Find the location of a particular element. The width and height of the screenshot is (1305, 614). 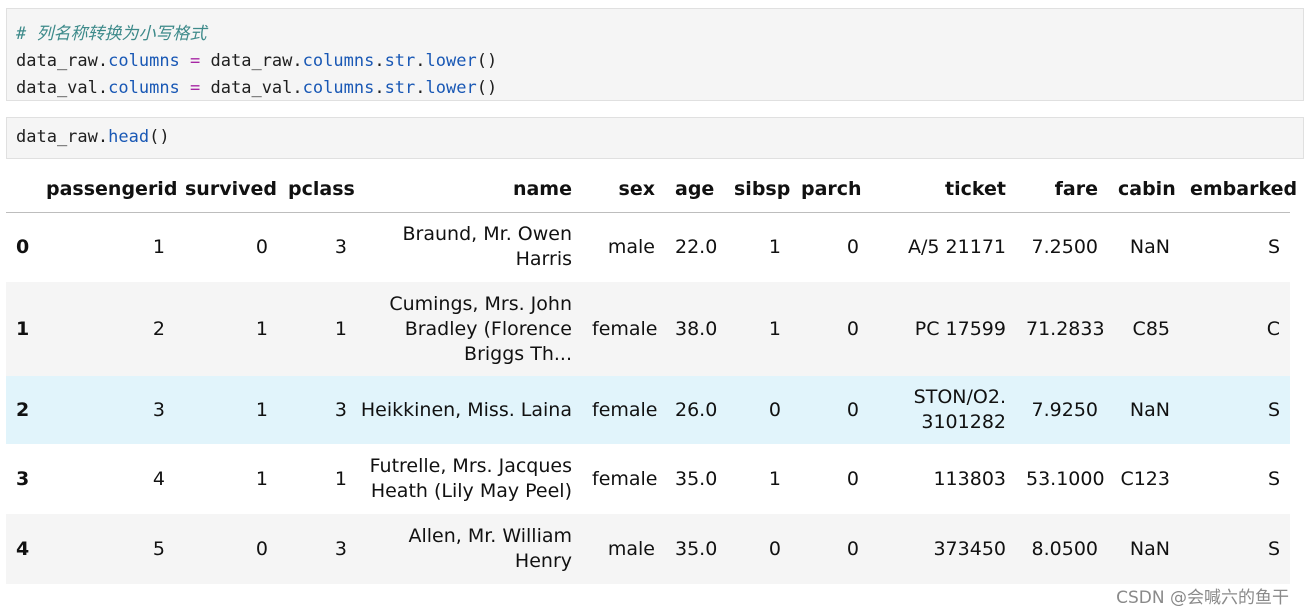

table-cell: 7.9250 is located at coordinates (1064, 409).